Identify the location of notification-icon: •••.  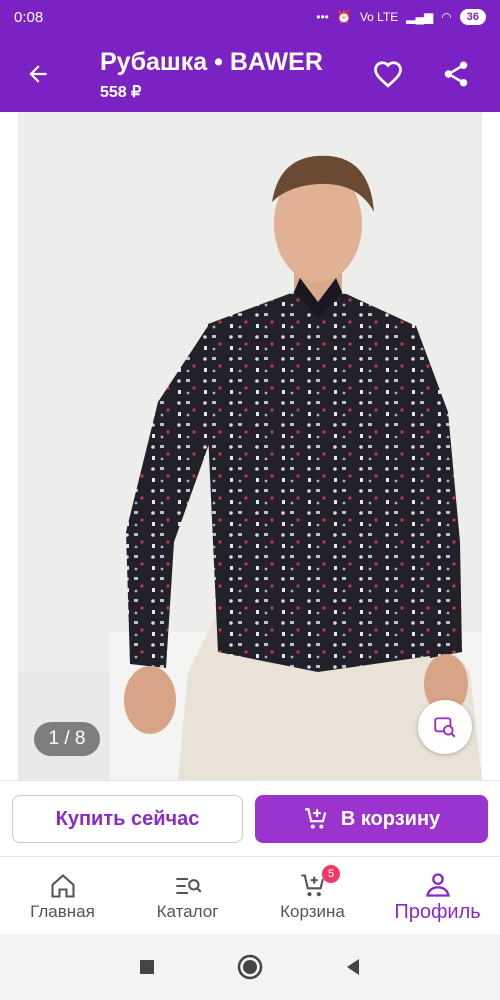
(322, 17).